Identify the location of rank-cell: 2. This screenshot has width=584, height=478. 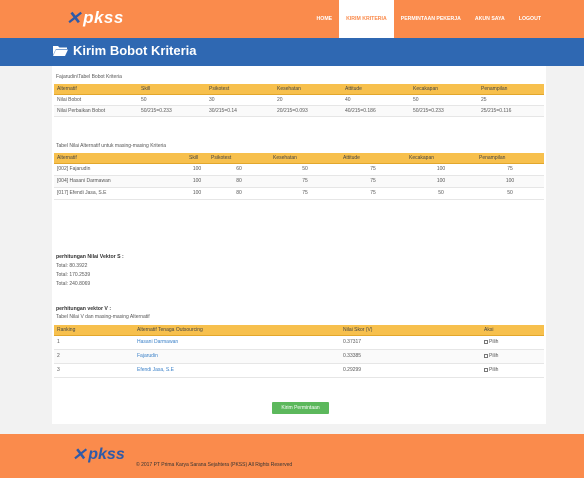
(94, 356).